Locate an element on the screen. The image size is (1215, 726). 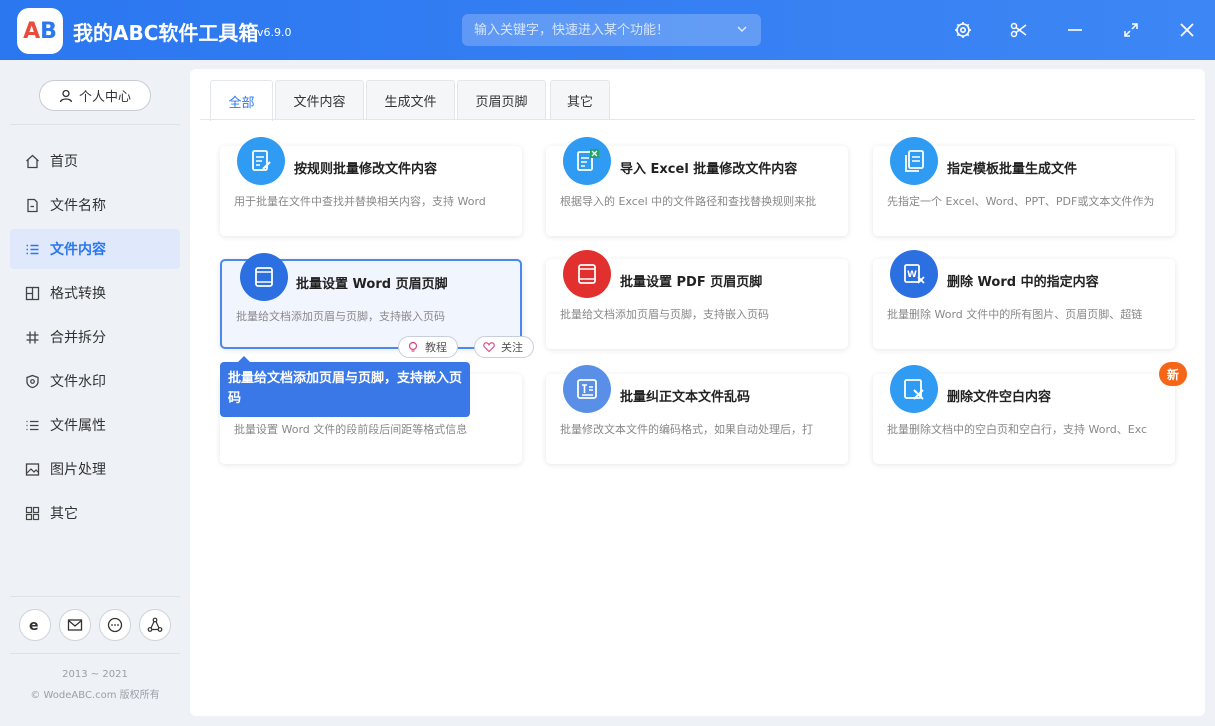
share-icon is located at coordinates (155, 625).